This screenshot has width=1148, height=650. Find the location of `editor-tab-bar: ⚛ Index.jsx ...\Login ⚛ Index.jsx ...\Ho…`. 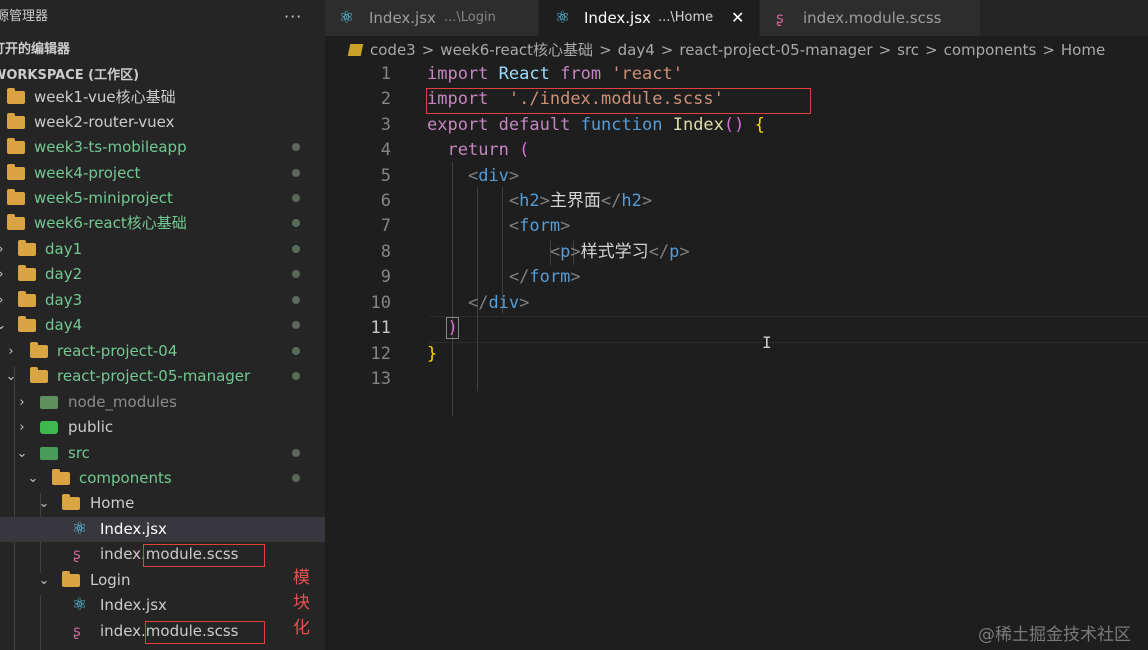

editor-tab-bar: ⚛ Index.jsx ...\Login ⚛ Index.jsx ...\Ho… is located at coordinates (736, 18).